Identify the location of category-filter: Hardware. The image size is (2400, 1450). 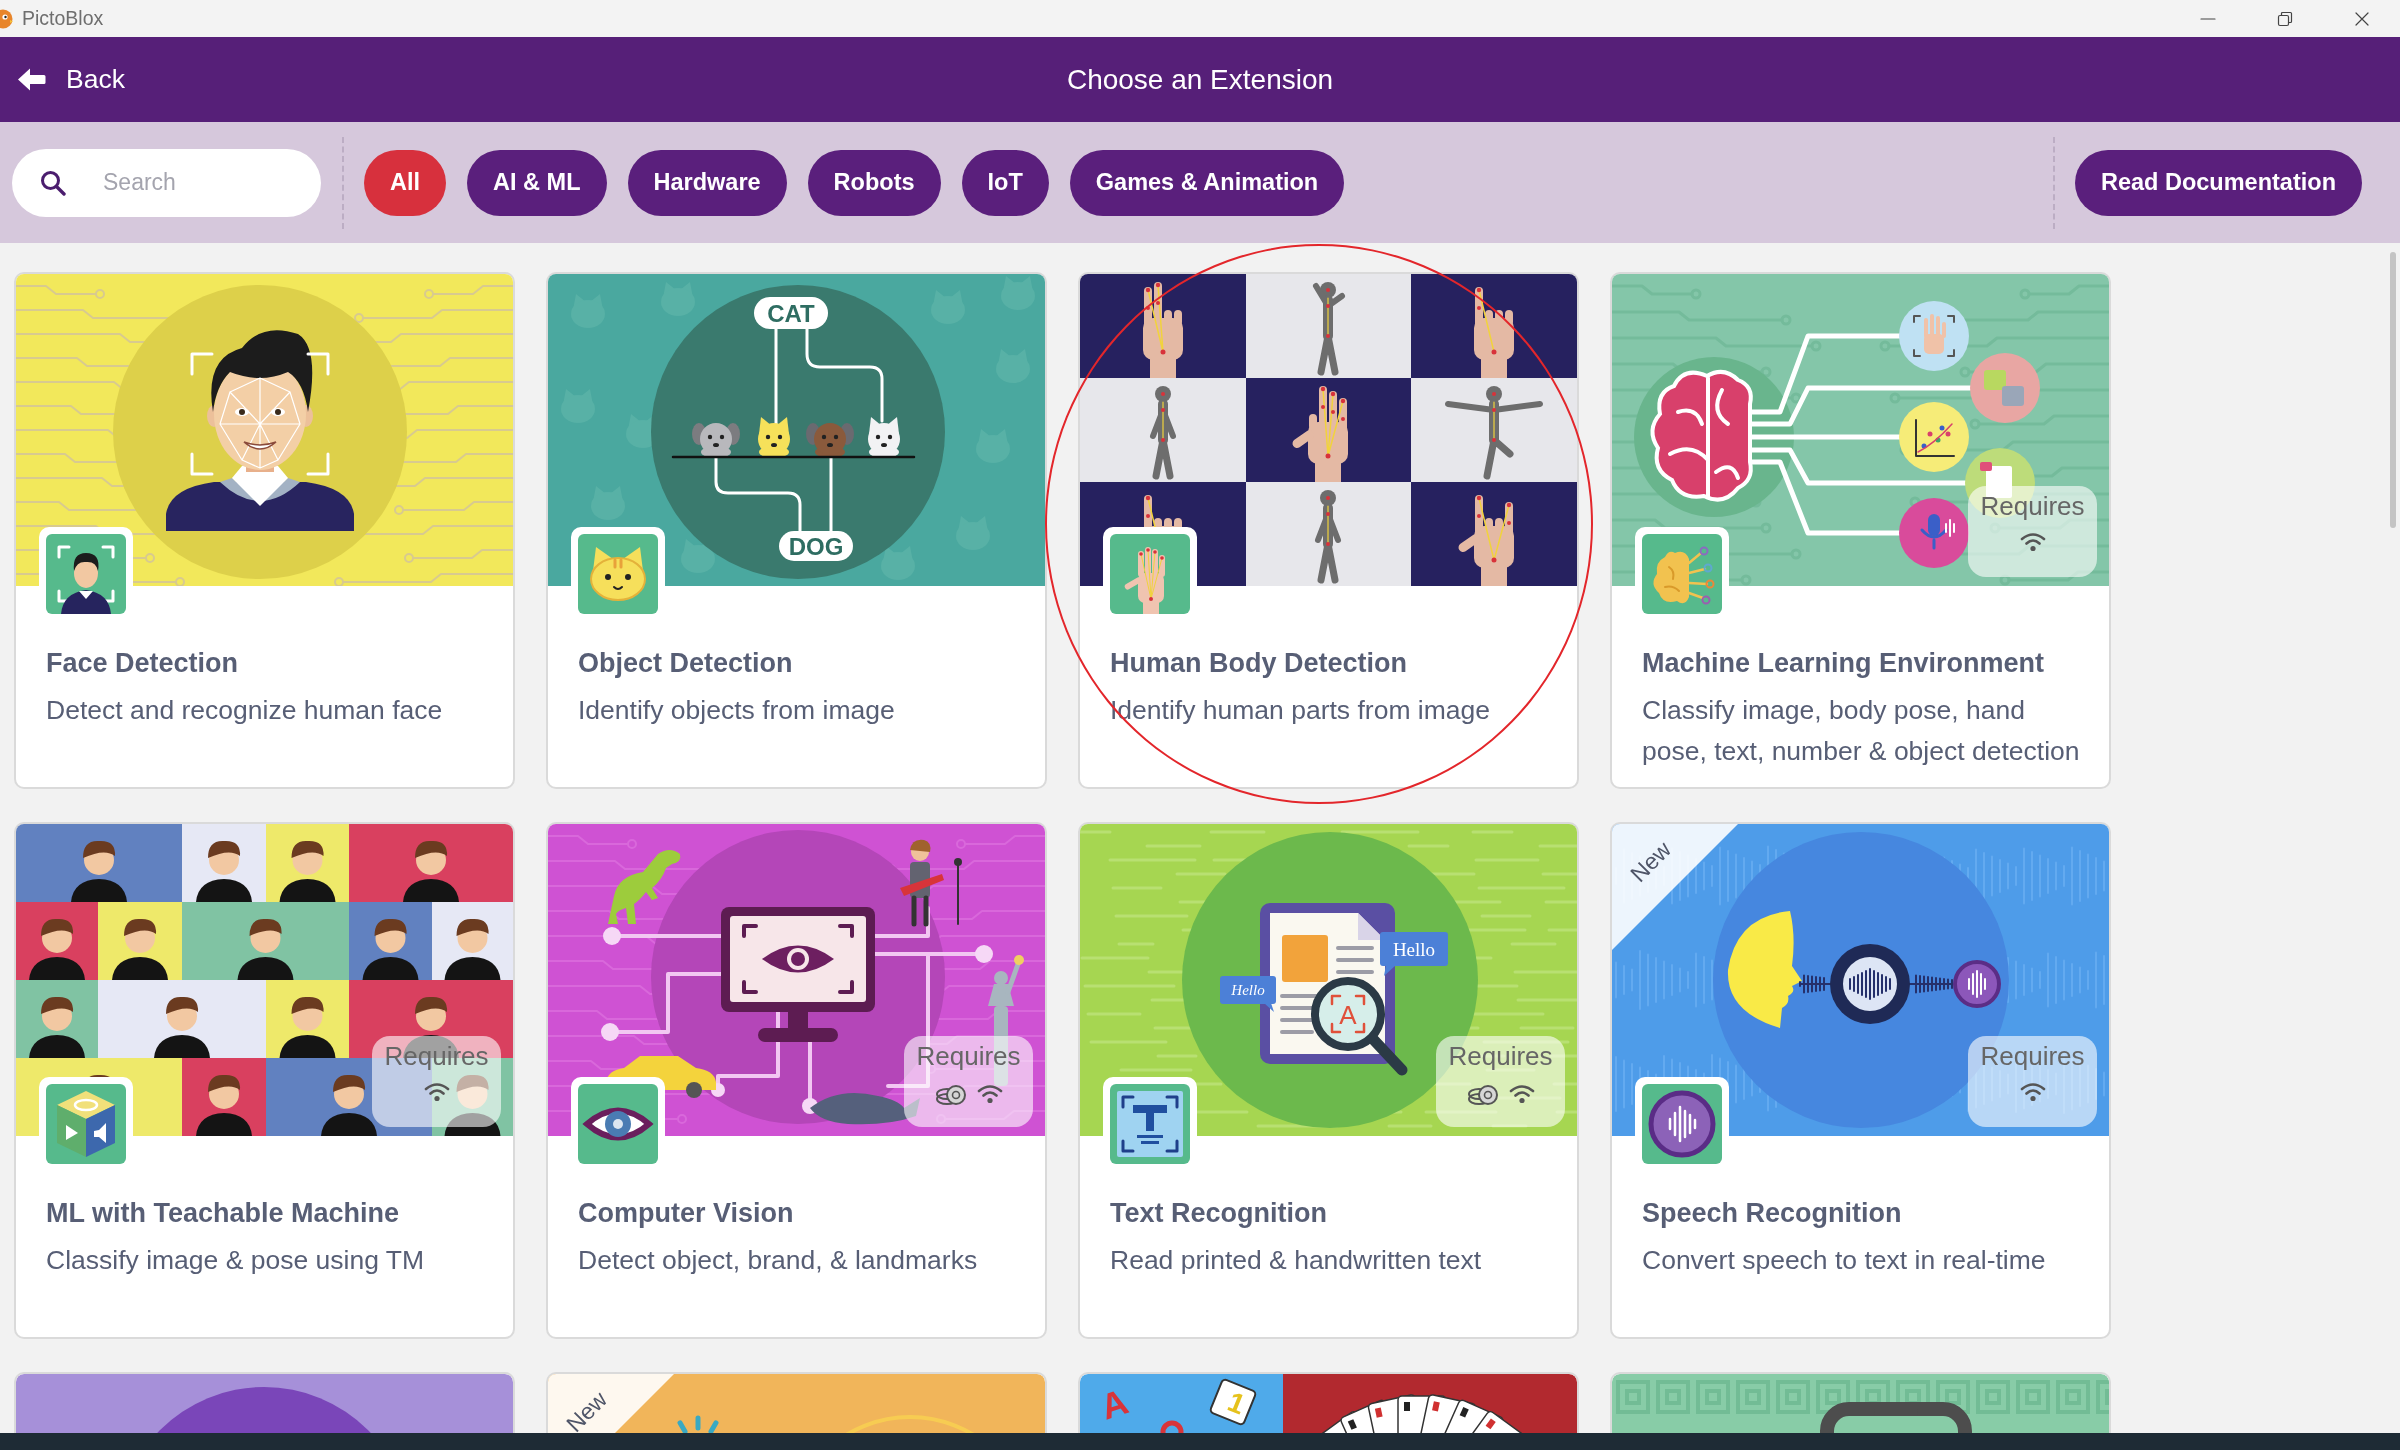
(707, 182).